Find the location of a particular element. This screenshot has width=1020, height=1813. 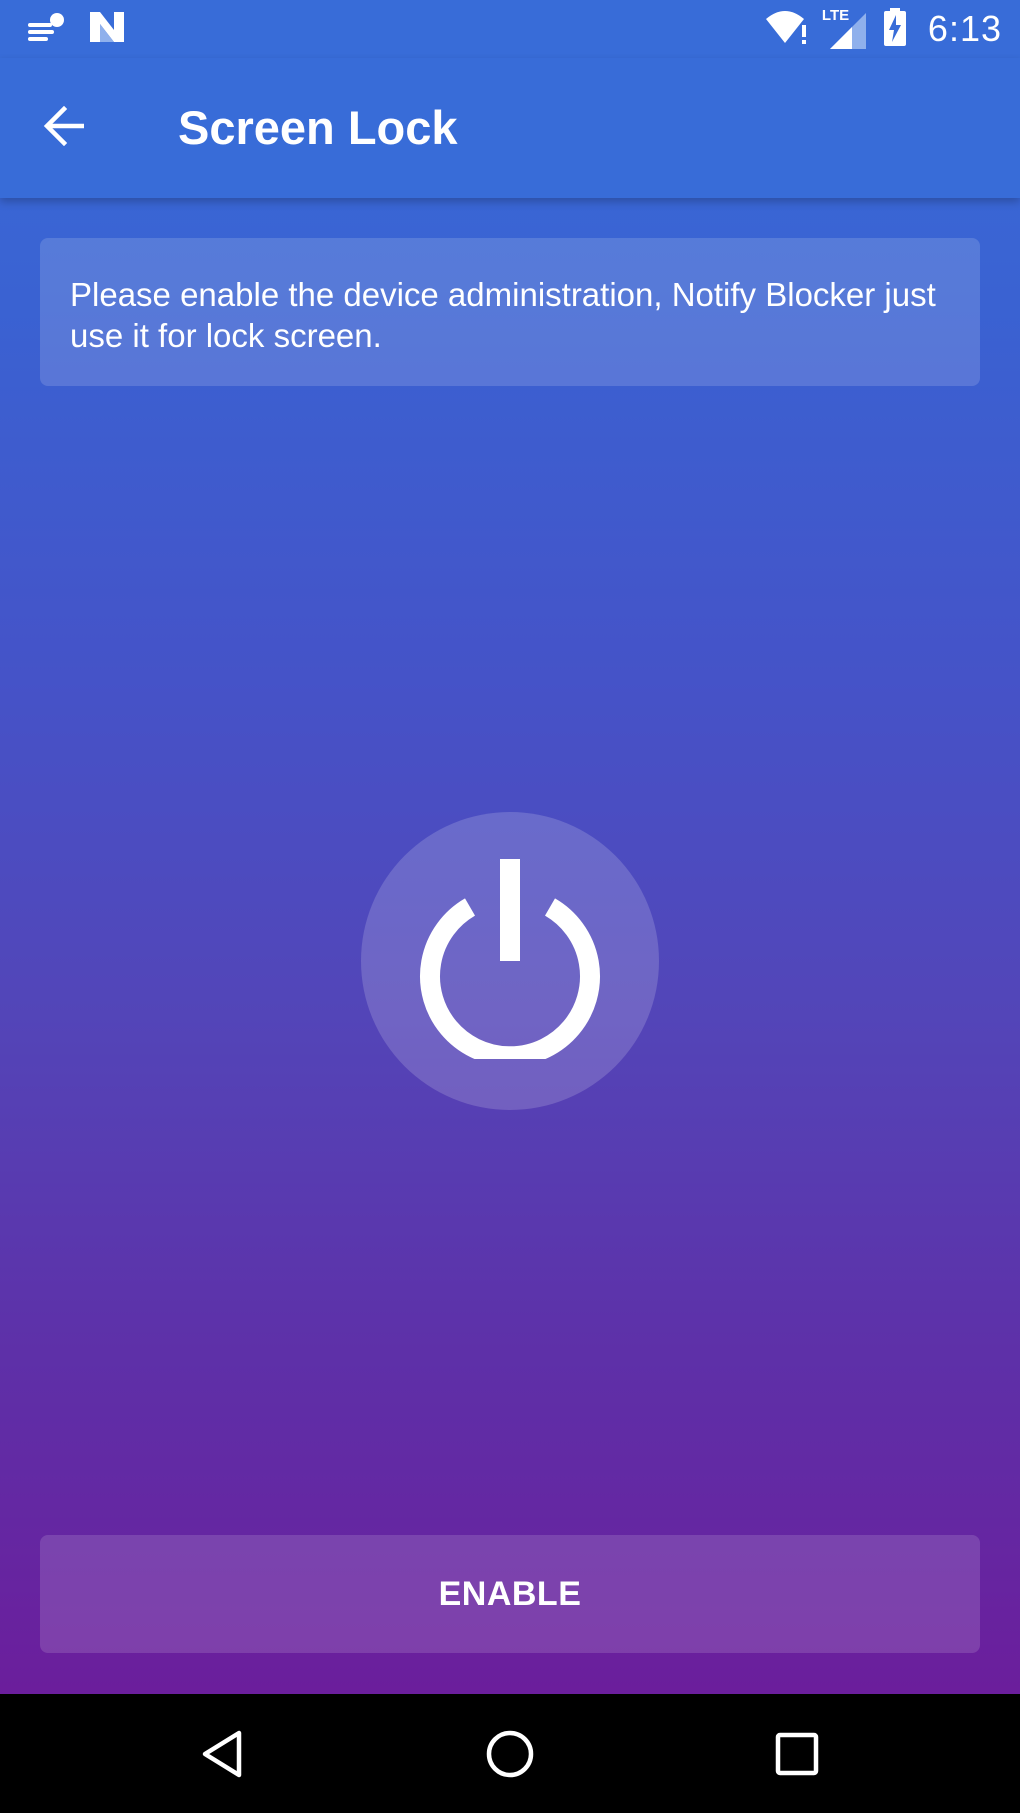

power-icon is located at coordinates (510, 962).